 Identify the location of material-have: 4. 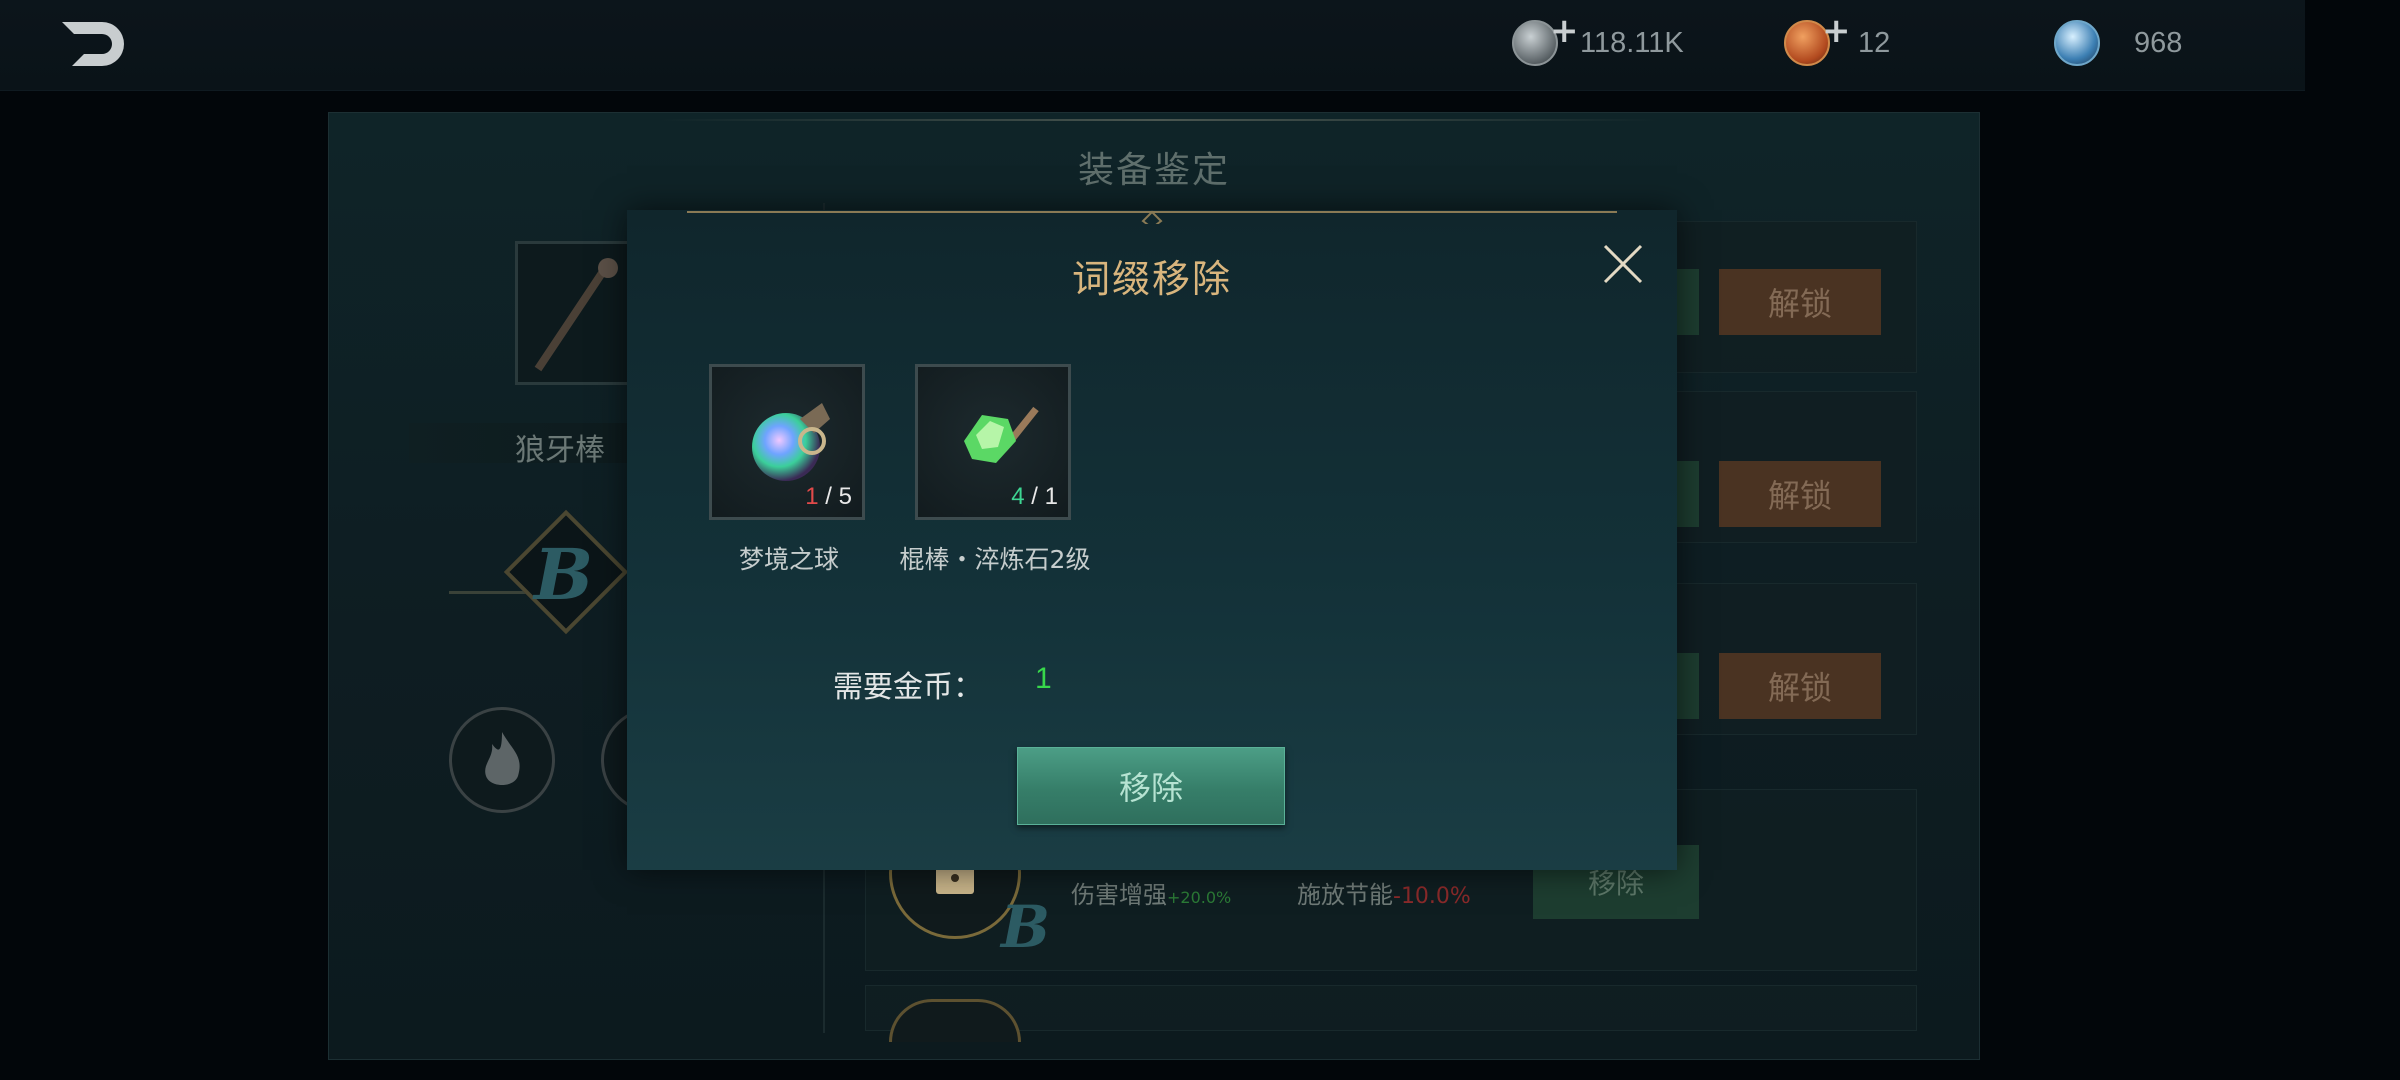
(1018, 496).